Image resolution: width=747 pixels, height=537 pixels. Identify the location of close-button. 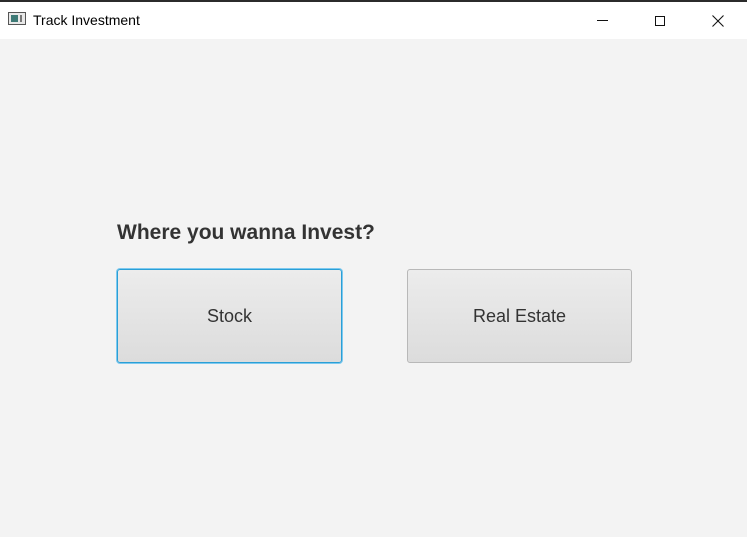
(718, 20).